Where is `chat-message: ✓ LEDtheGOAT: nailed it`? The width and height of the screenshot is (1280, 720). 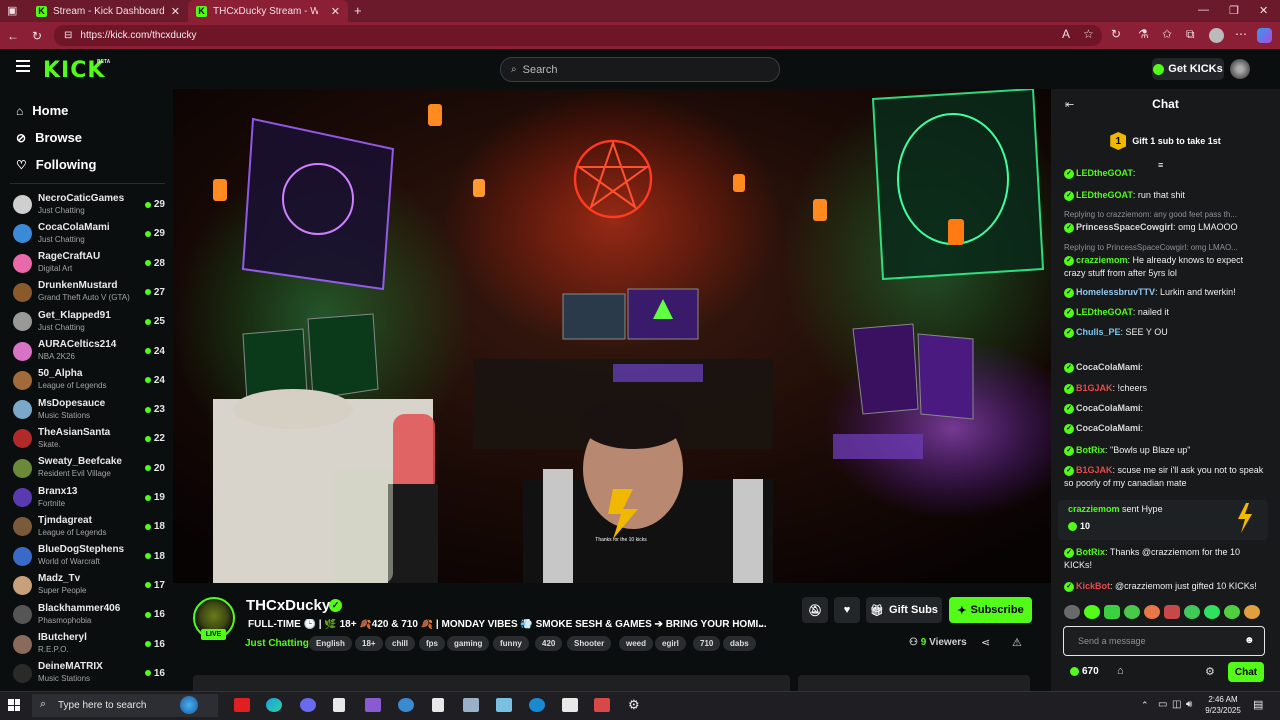 chat-message: ✓ LEDtheGOAT: nailed it is located at coordinates (1164, 312).